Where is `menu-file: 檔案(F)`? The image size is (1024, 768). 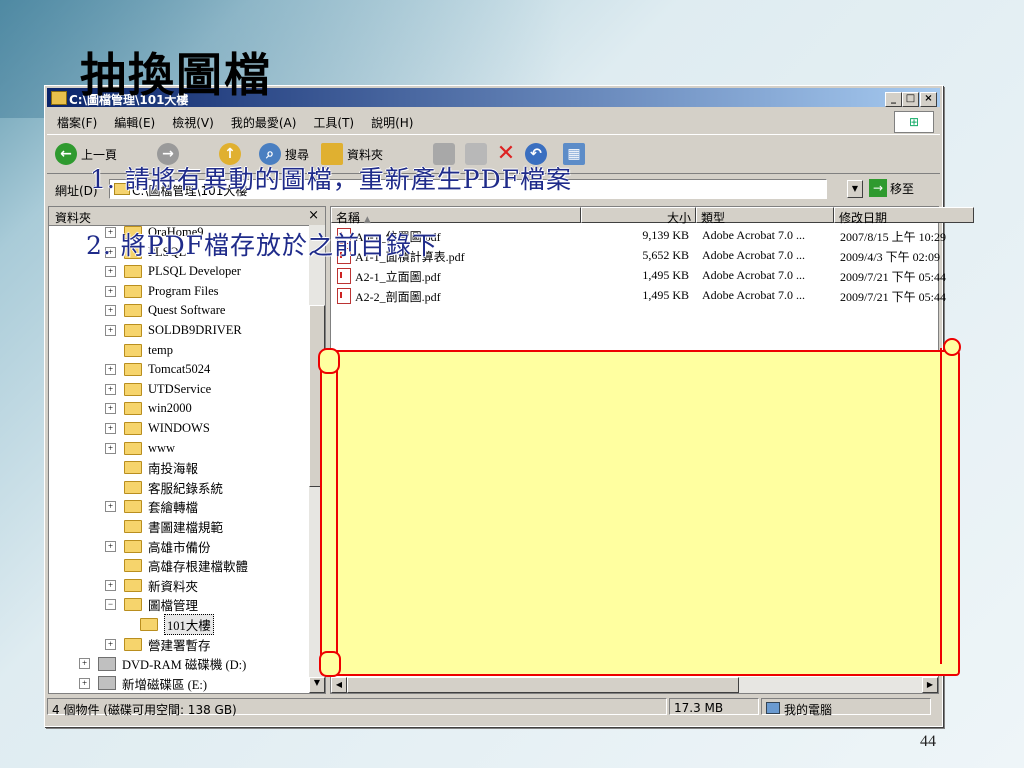
menu-file: 檔案(F) is located at coordinates (75, 120).